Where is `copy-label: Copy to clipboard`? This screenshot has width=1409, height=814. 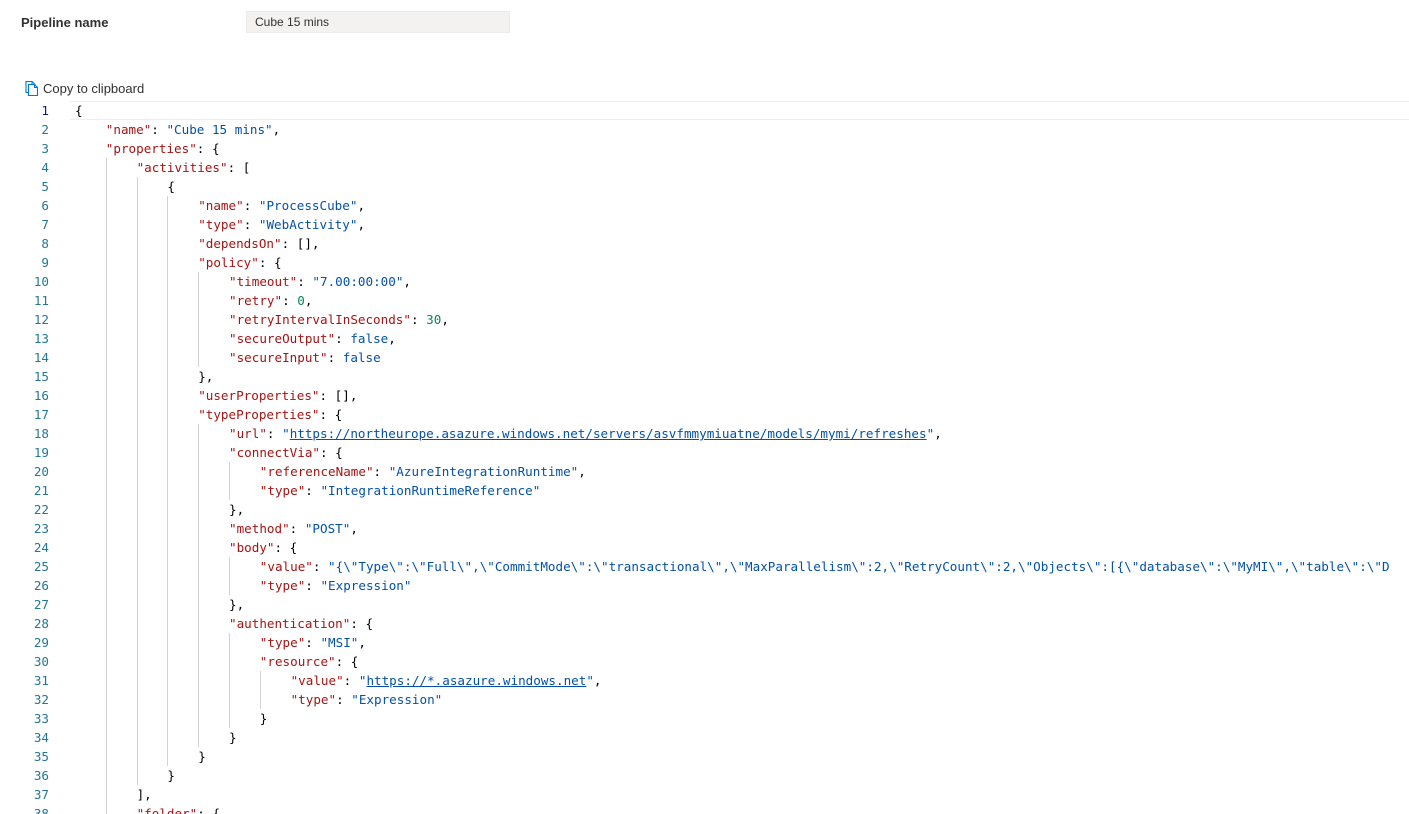
copy-label: Copy to clipboard is located at coordinates (94, 88).